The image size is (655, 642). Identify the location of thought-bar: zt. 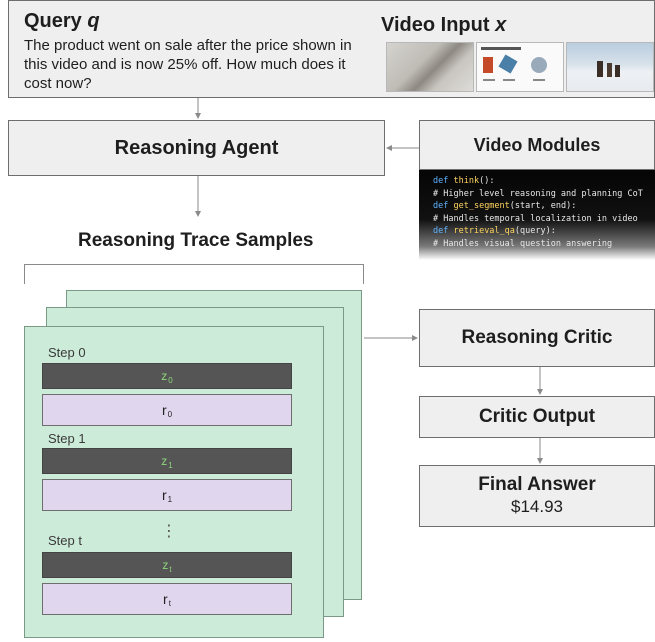
(167, 565).